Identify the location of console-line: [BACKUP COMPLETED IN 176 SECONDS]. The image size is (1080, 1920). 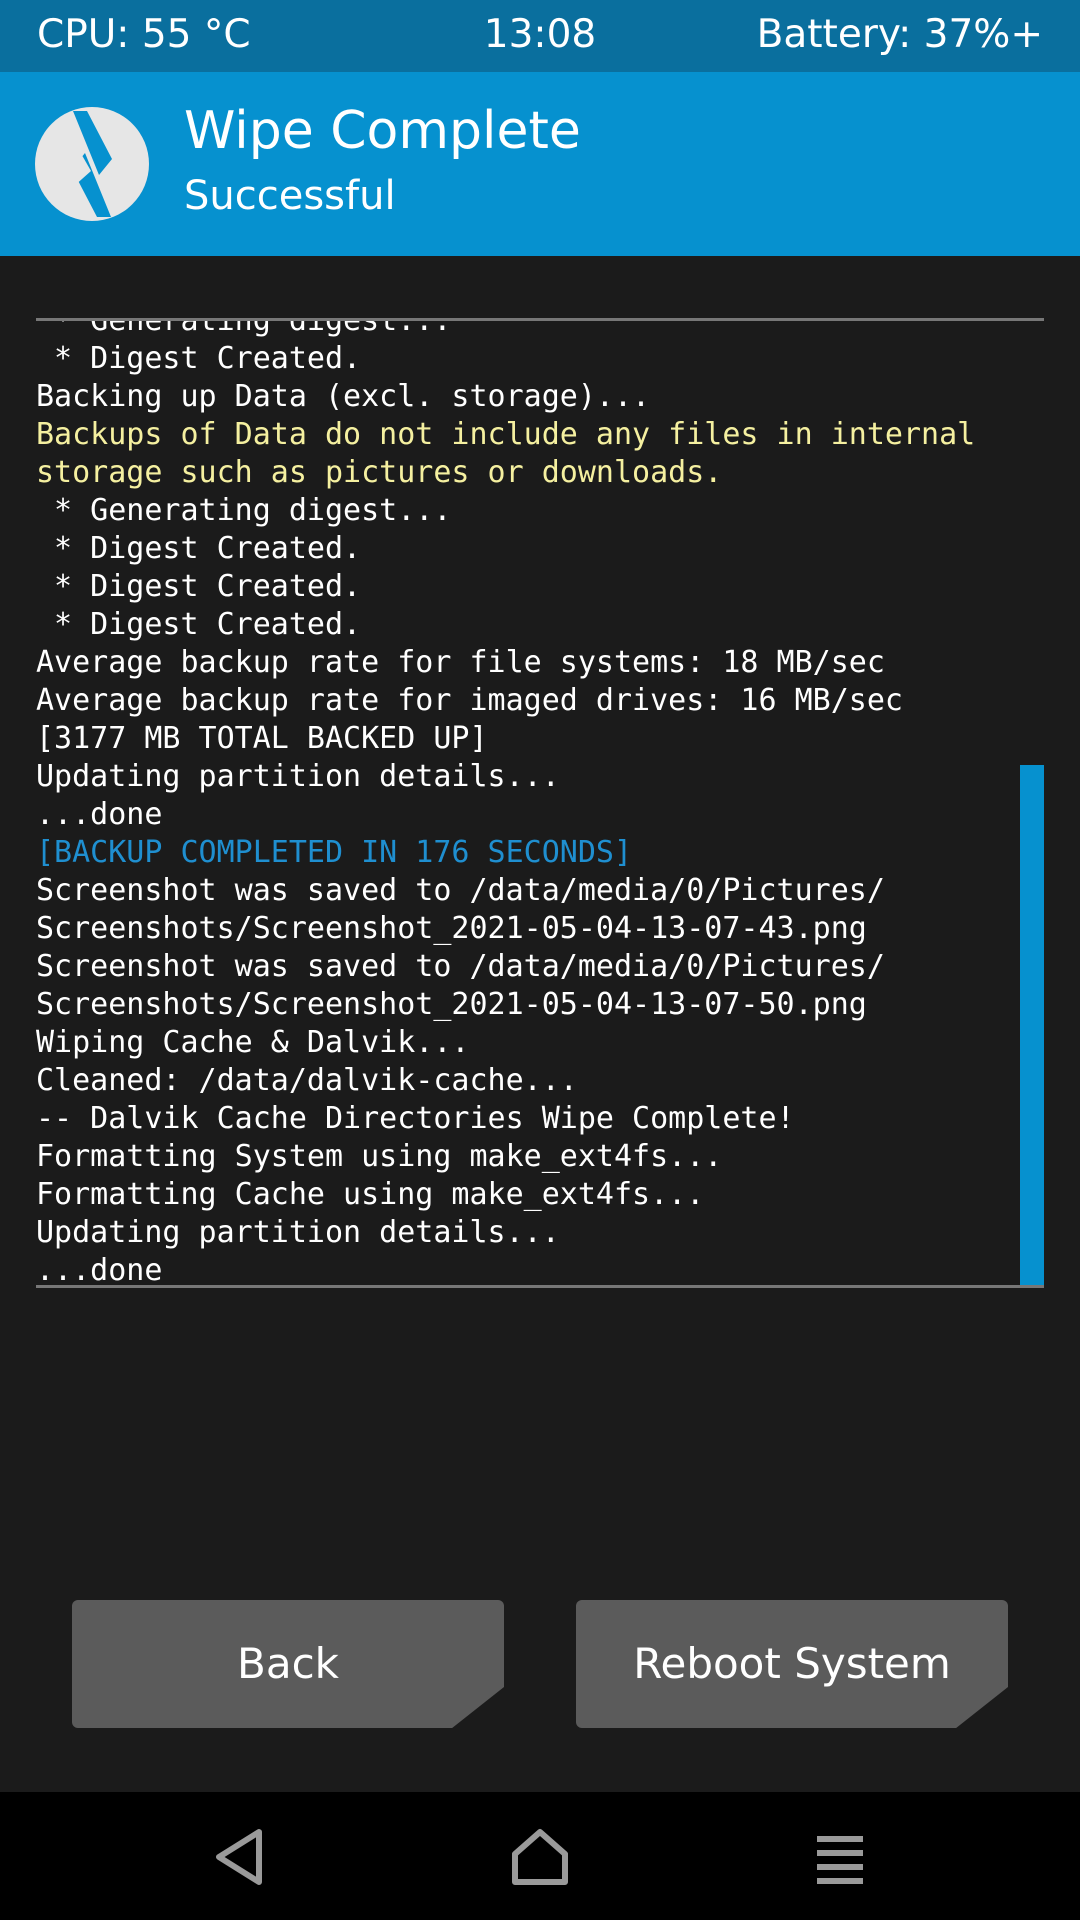
(334, 852).